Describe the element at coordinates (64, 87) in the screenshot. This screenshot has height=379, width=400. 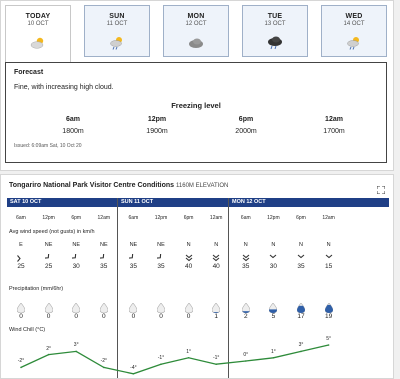
I see `forecast-text: Fine, with increasing high cloud.` at that location.